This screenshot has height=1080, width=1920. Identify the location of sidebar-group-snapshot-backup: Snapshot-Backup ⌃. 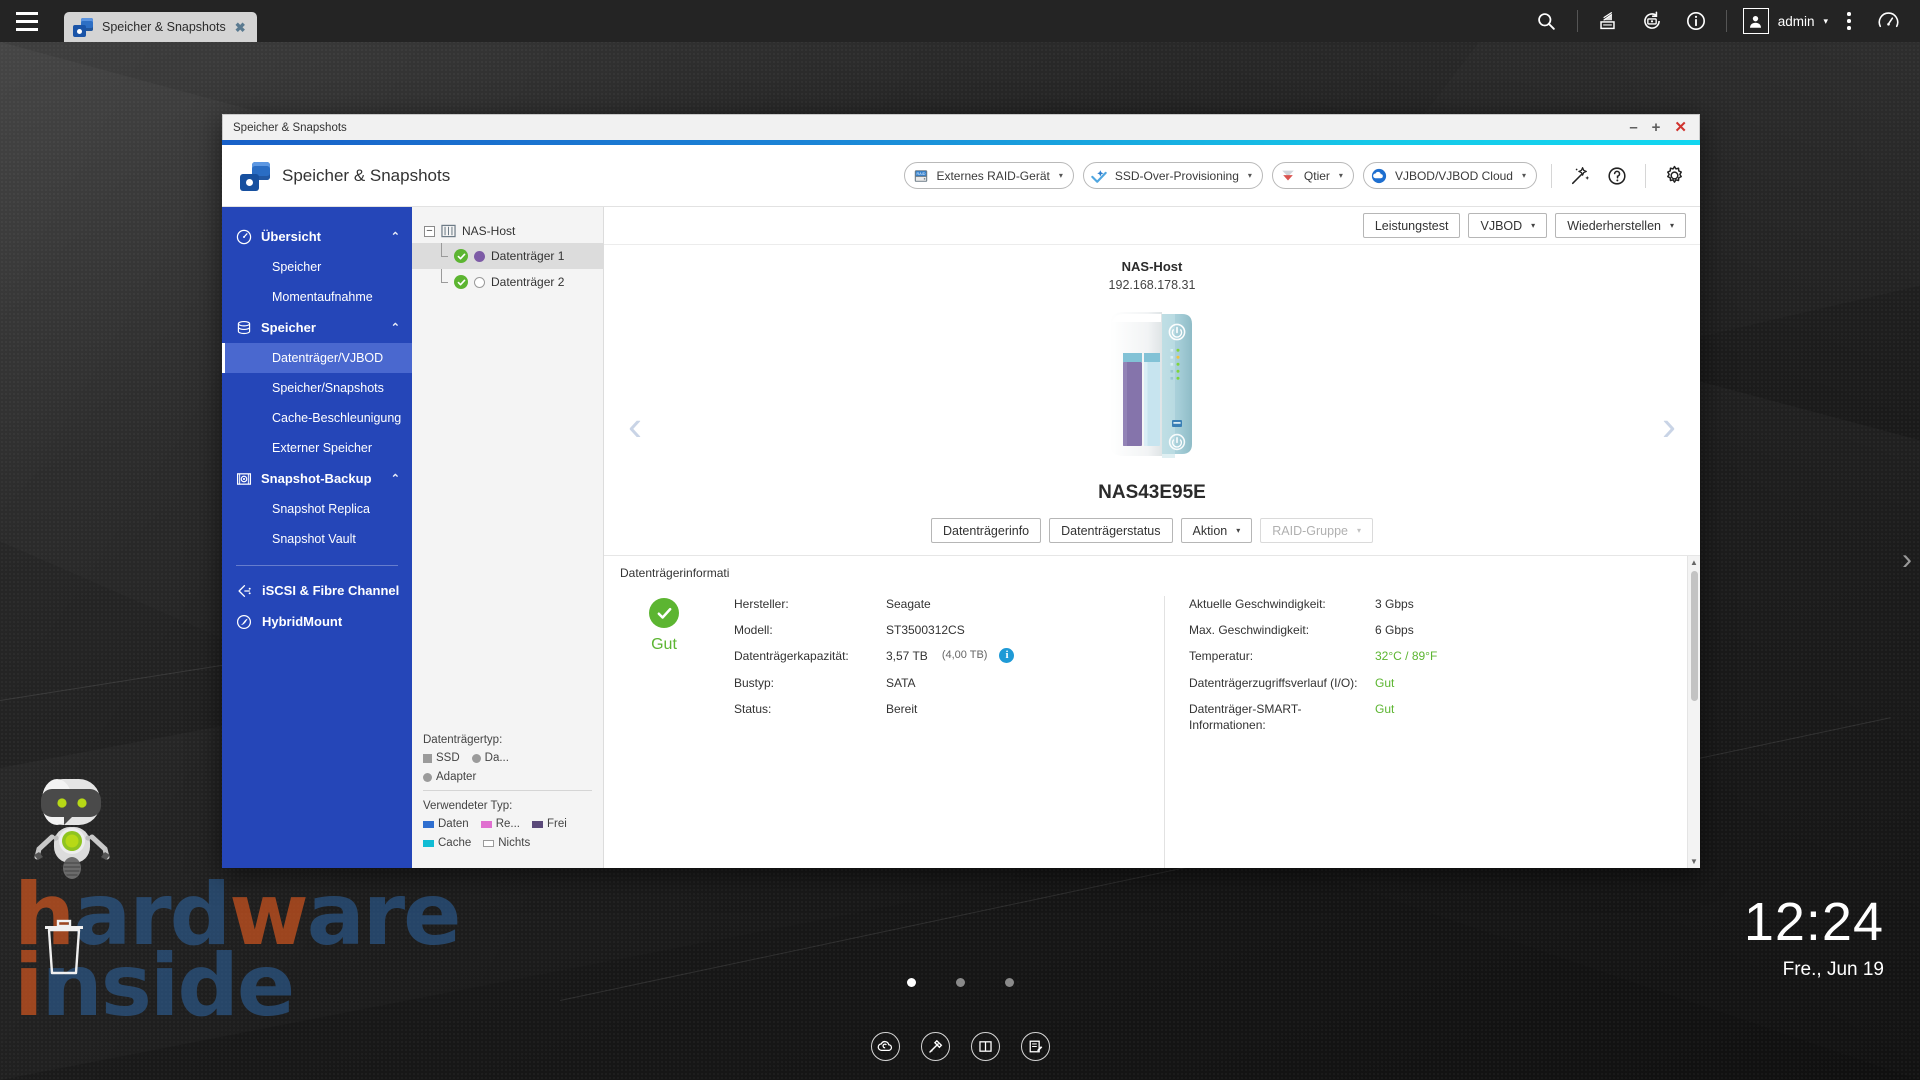
(317, 478).